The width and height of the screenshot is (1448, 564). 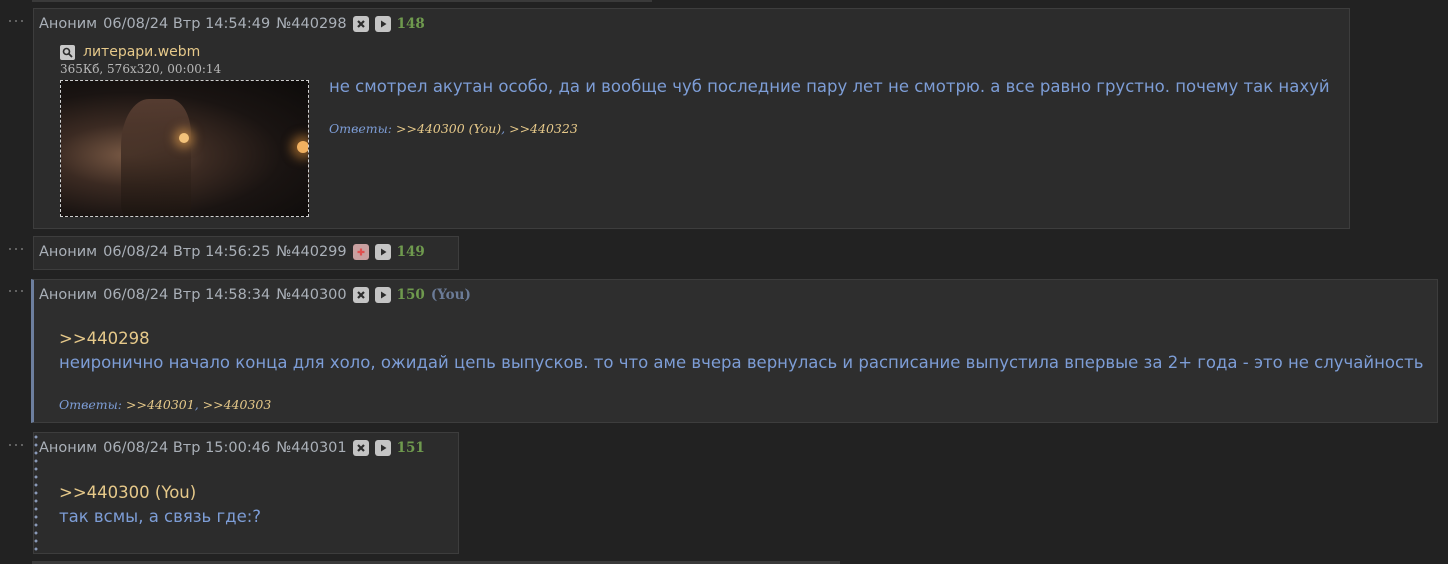 I want to click on post-440299-hidden: Аноним 06/08/24 Втр 14:56:25 №440299 149, so click(x=246, y=253).